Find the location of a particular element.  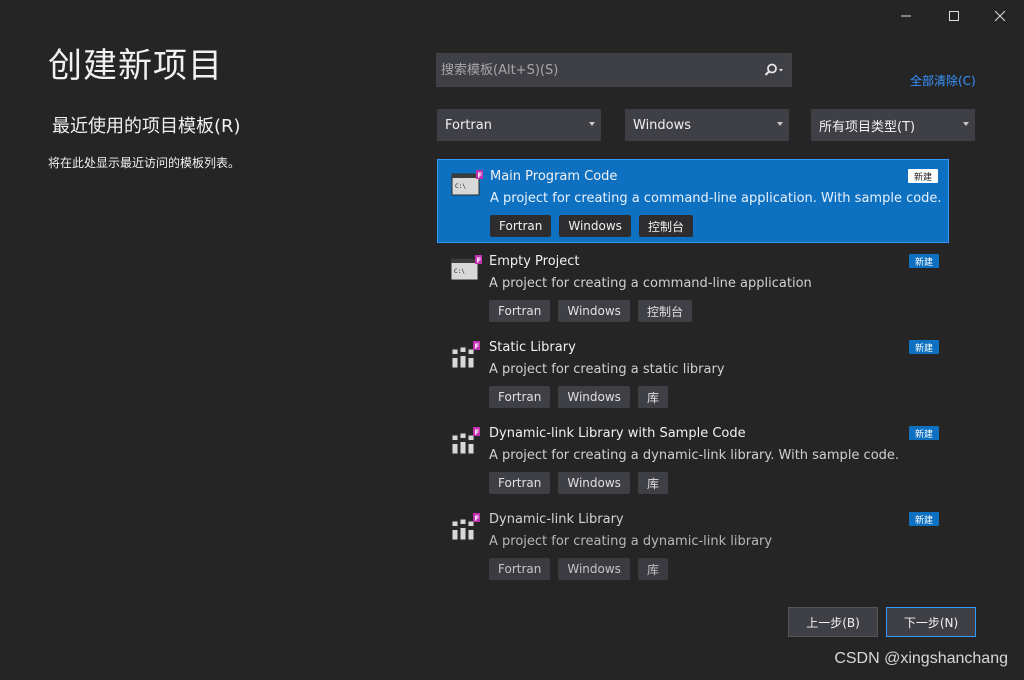

maximize-icon is located at coordinates (954, 16).